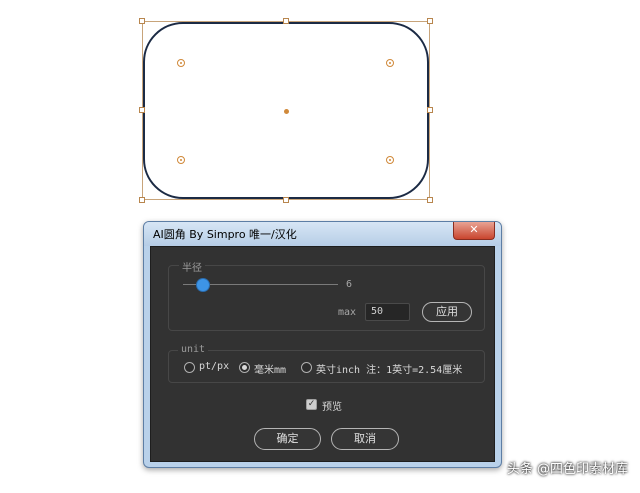 Image resolution: width=640 pixels, height=493 pixels. Describe the element at coordinates (286, 200) in the screenshot. I see `resize-handle-bottom-center` at that location.